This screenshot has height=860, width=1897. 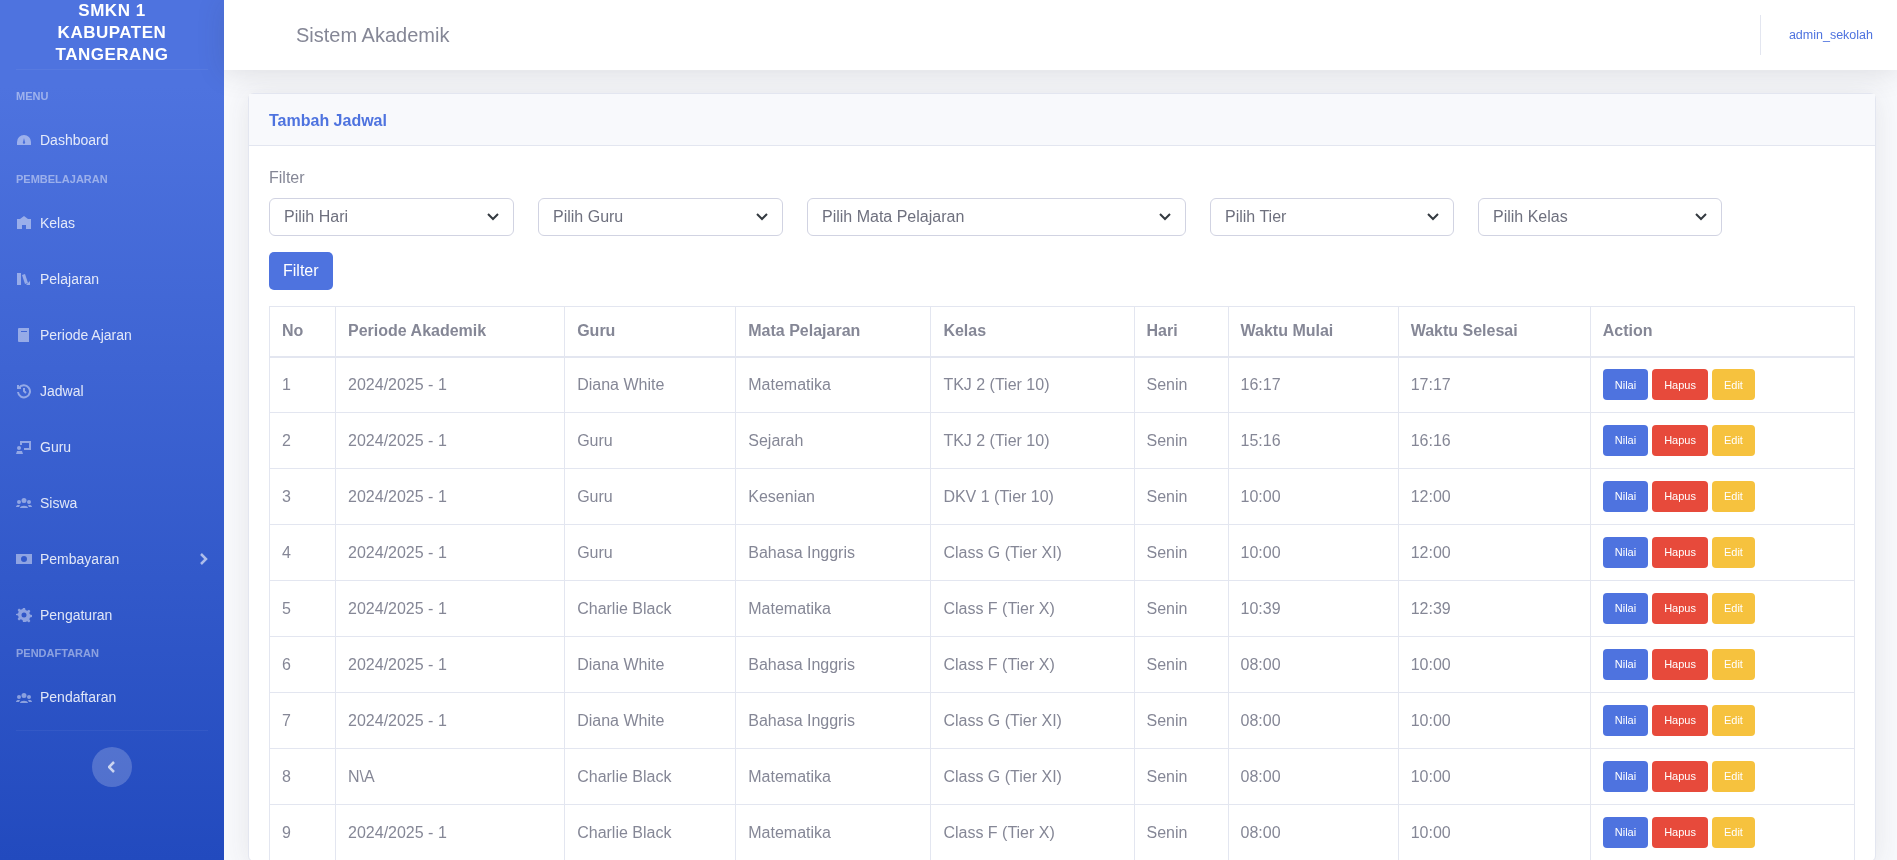 I want to click on column-header: Periode Akademik, so click(x=450, y=331).